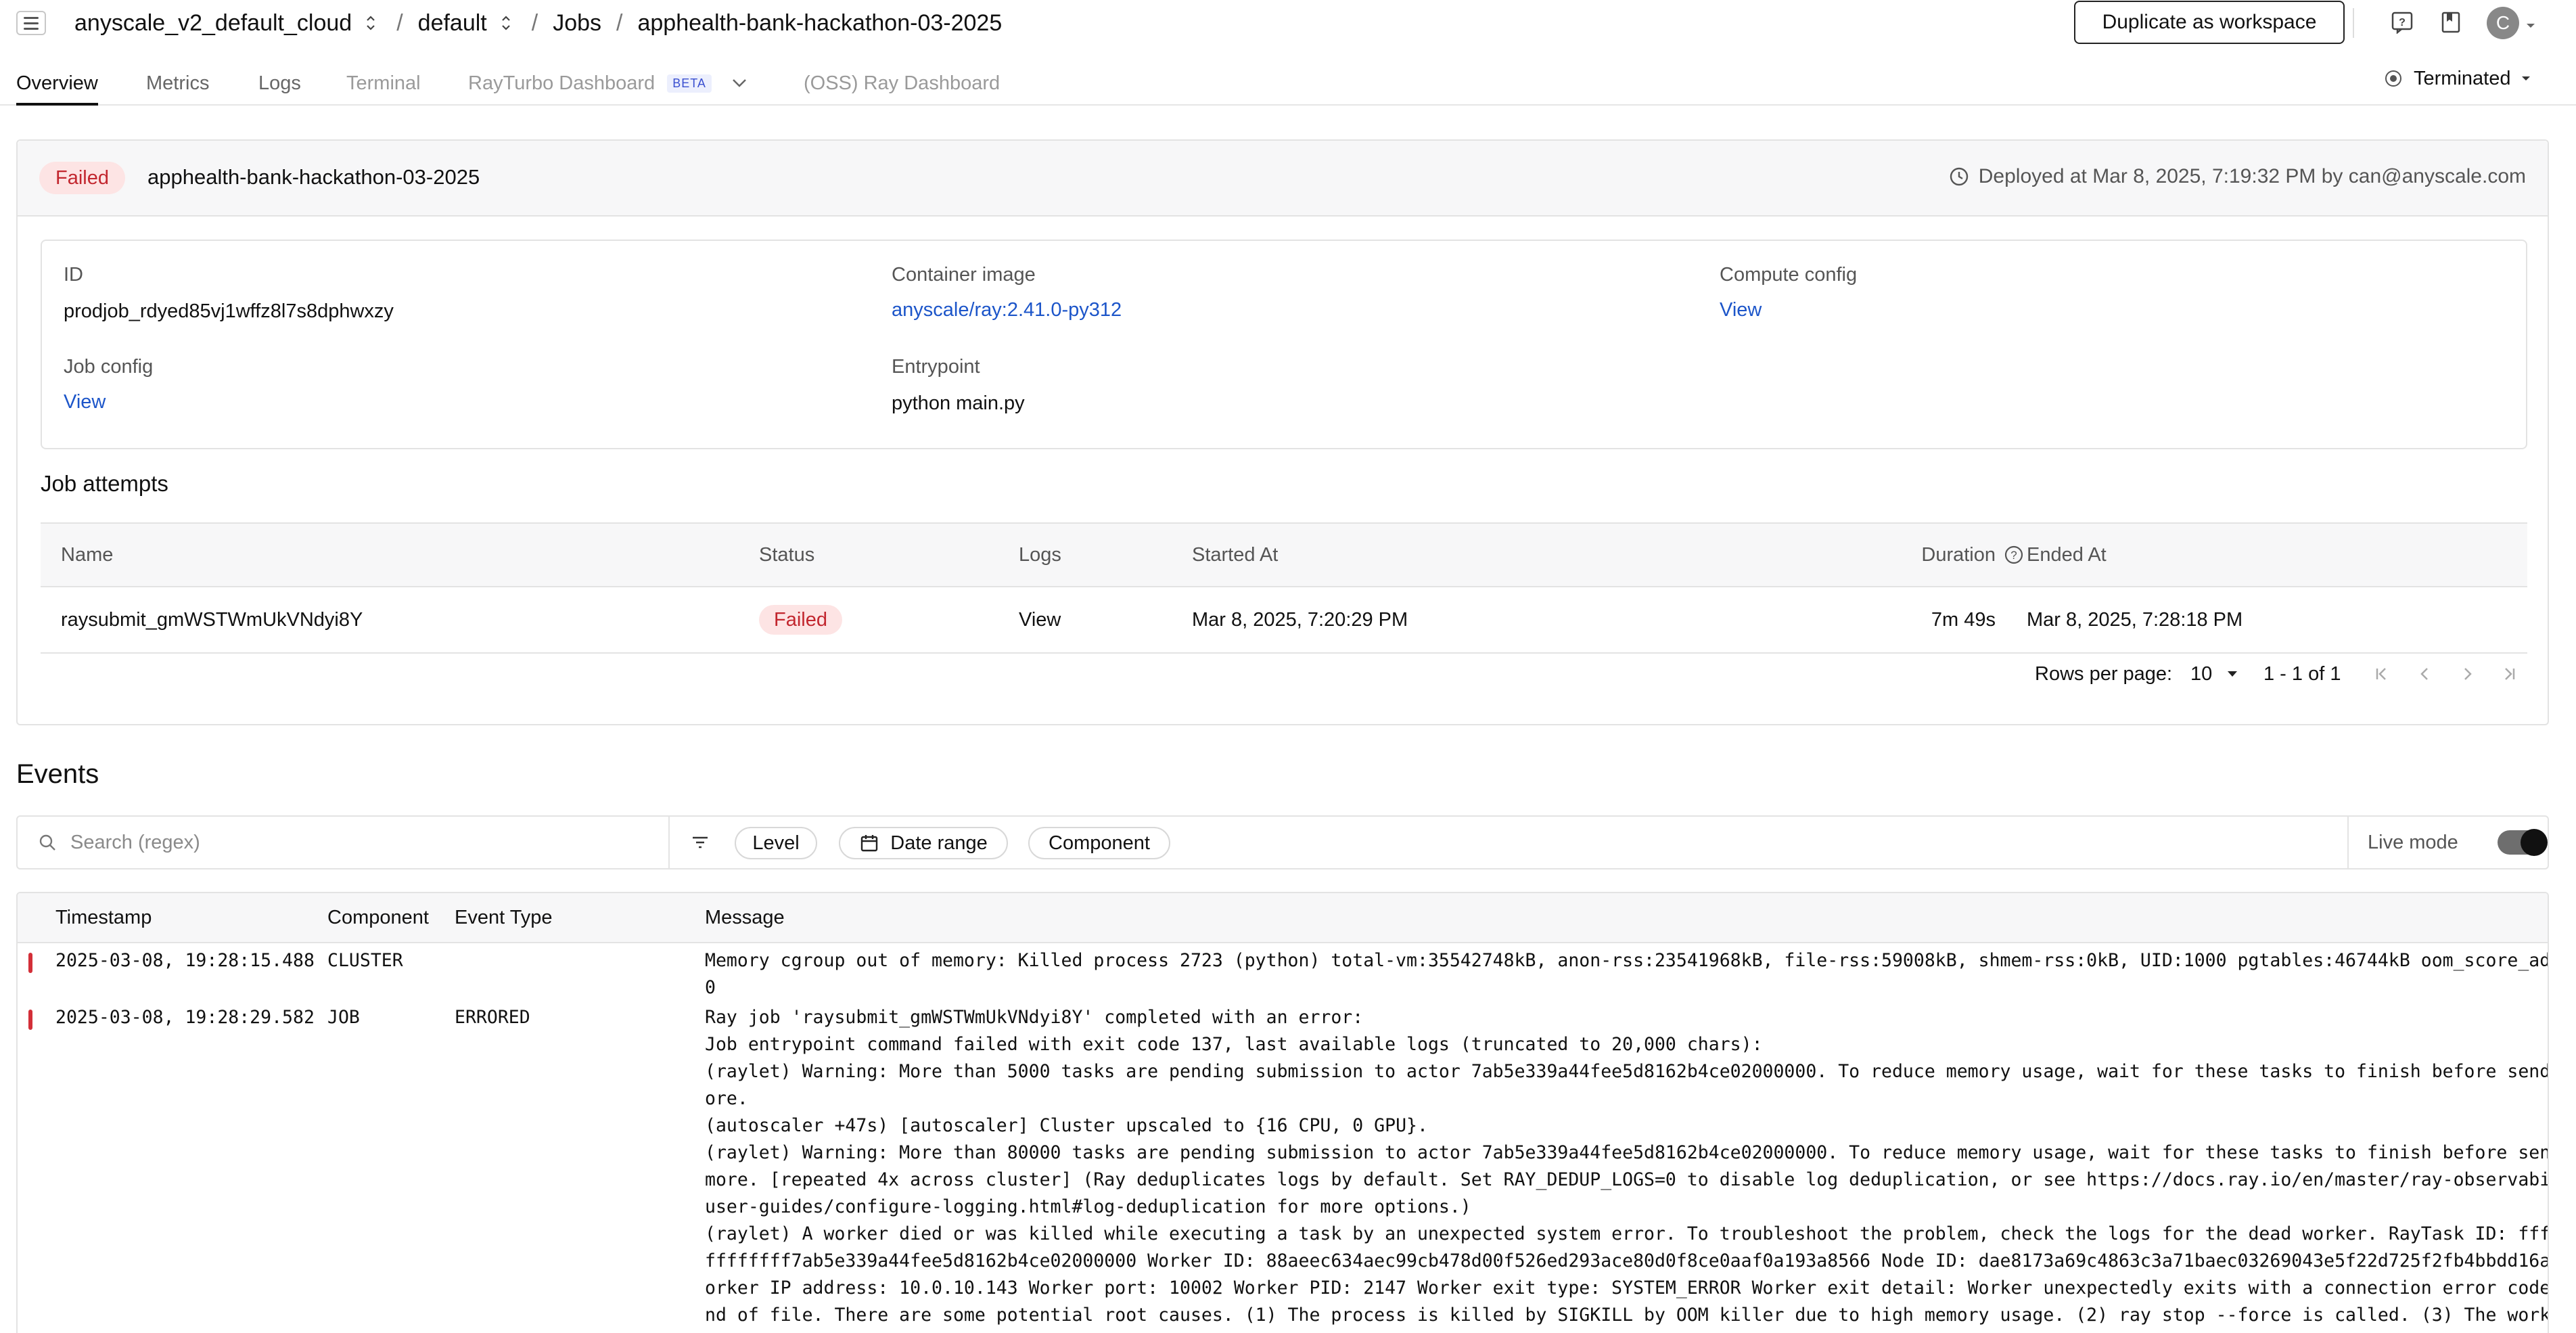  What do you see at coordinates (2214, 674) in the screenshot?
I see `rows-per-page-select: 10` at bounding box center [2214, 674].